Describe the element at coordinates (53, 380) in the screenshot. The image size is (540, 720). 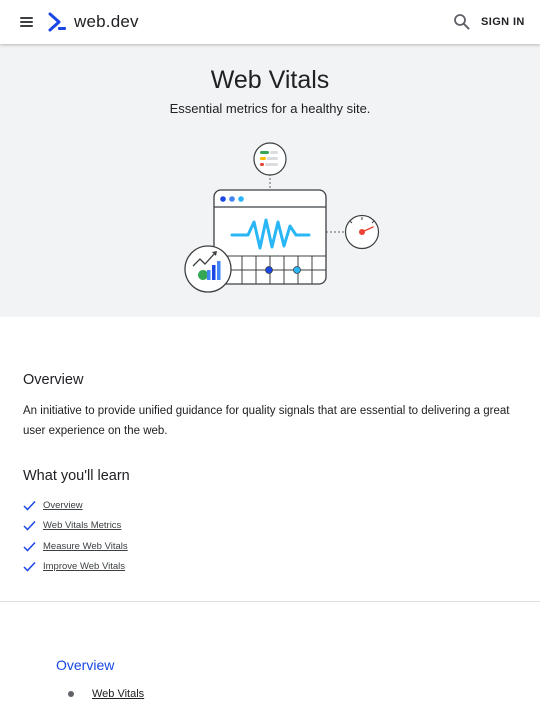
I see `overview-heading: Overview` at that location.